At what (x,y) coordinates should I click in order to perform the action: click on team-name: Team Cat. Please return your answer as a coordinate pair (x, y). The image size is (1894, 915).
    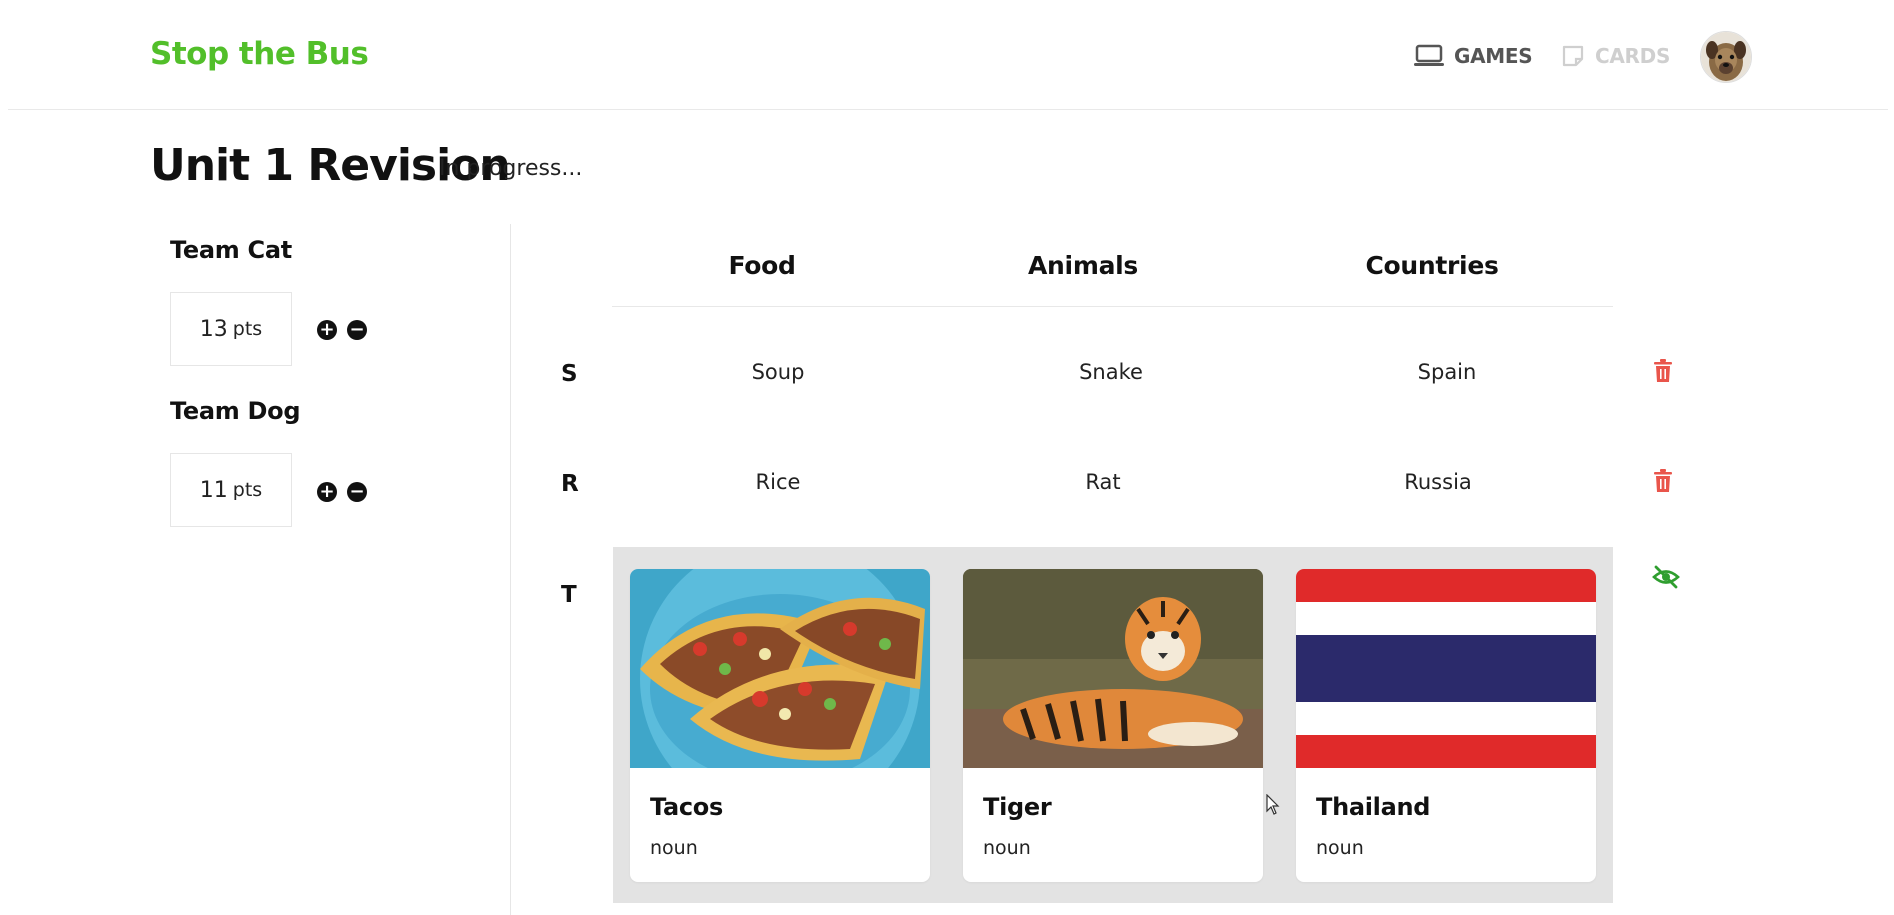
    Looking at the image, I should click on (231, 250).